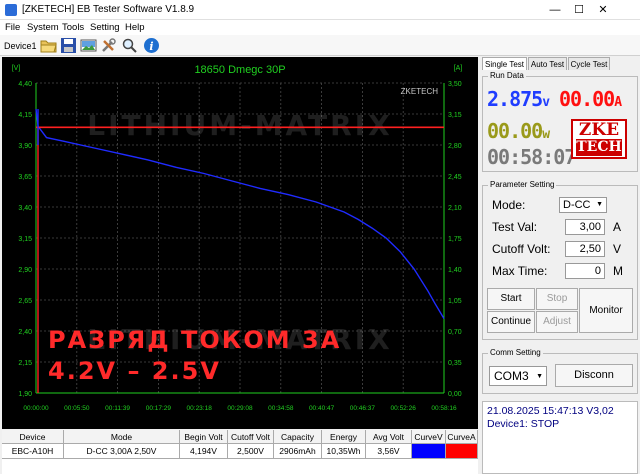  What do you see at coordinates (73, 27) in the screenshot?
I see `menu-tools: Tools` at bounding box center [73, 27].